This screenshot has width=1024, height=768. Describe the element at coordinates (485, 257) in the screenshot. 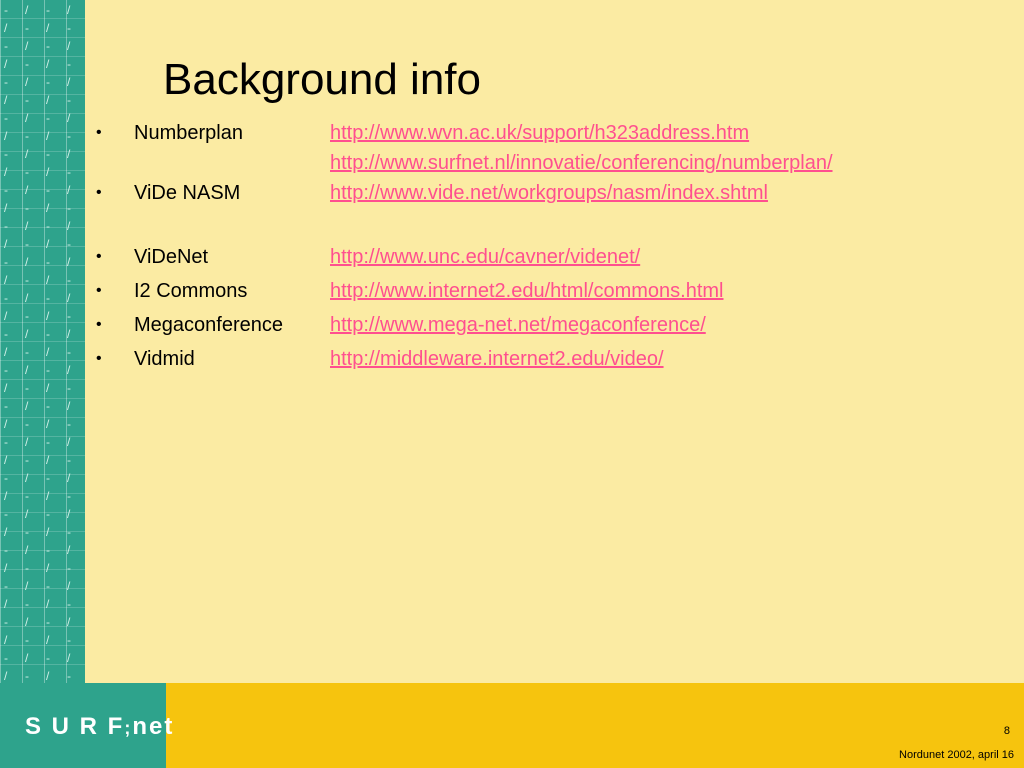

I see `item-link: http://www.unc.edu/cavner/videnet/` at that location.